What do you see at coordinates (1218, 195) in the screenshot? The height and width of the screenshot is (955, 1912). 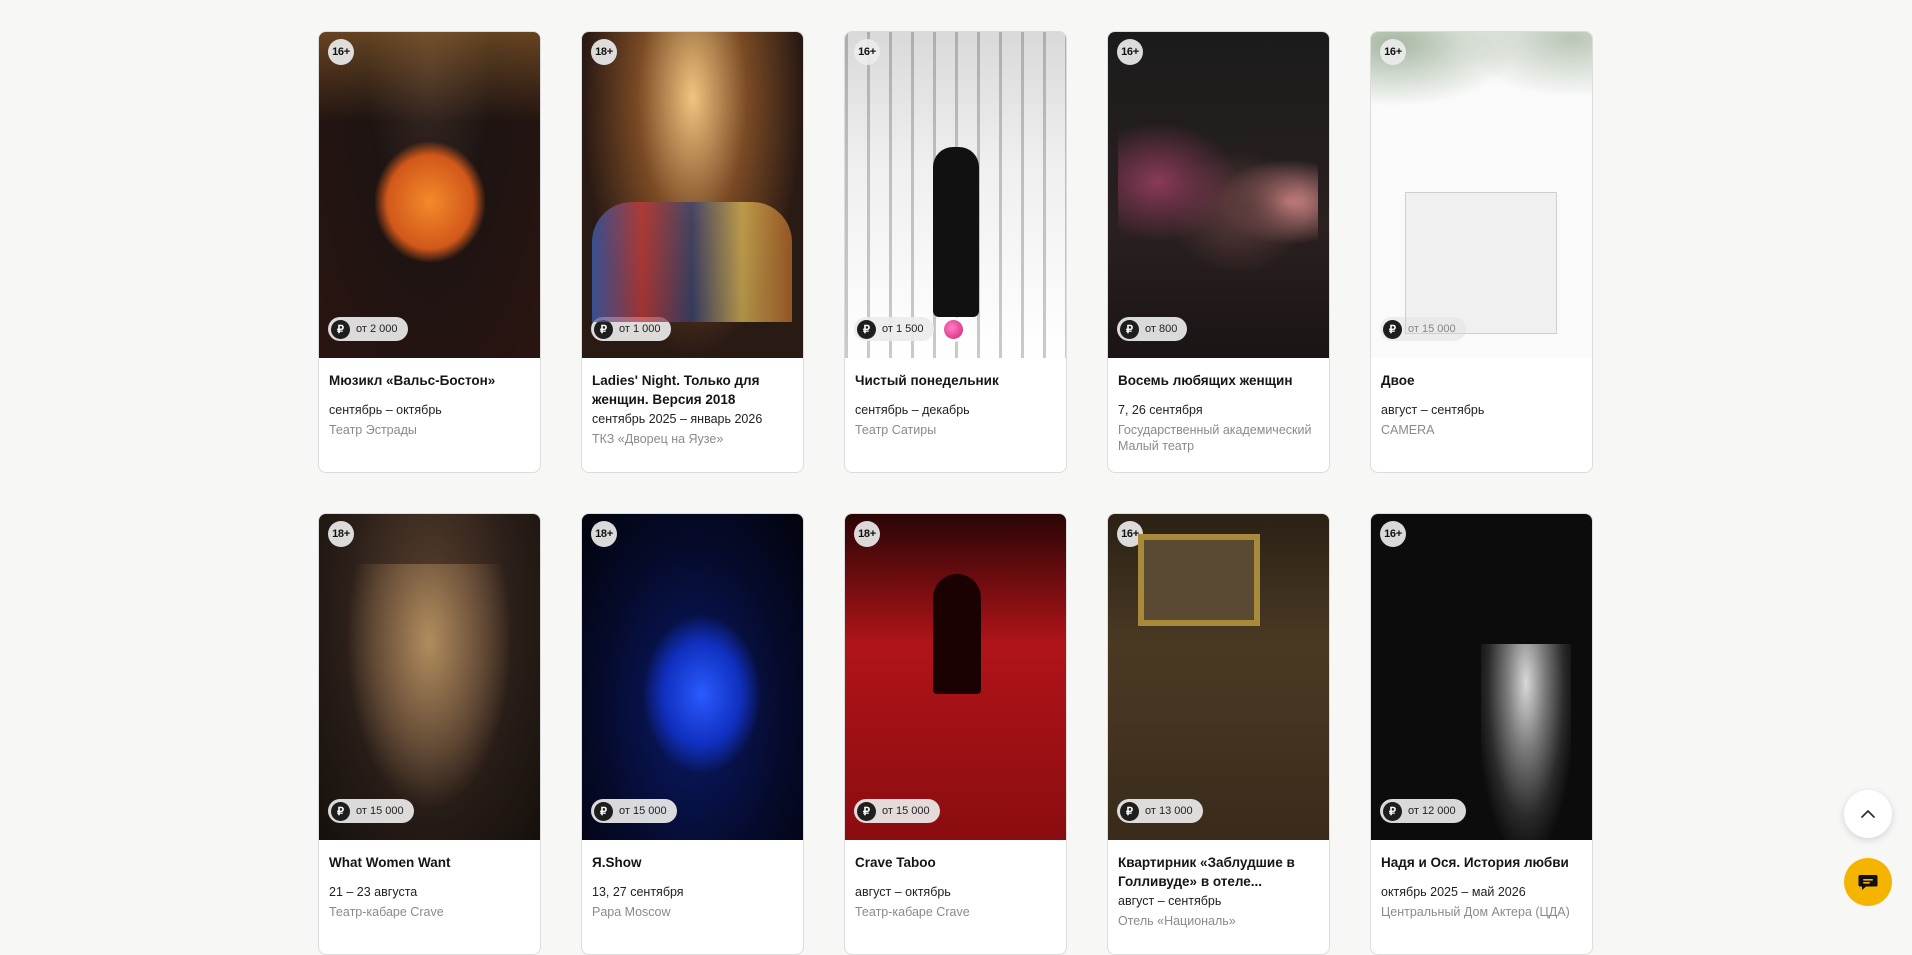 I see `event-poster: 16+ ₽ от 800` at bounding box center [1218, 195].